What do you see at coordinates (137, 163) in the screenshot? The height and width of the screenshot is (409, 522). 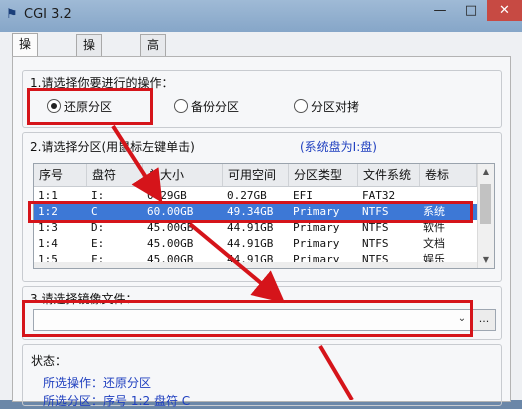 I see `arrow-to-row` at bounding box center [137, 163].